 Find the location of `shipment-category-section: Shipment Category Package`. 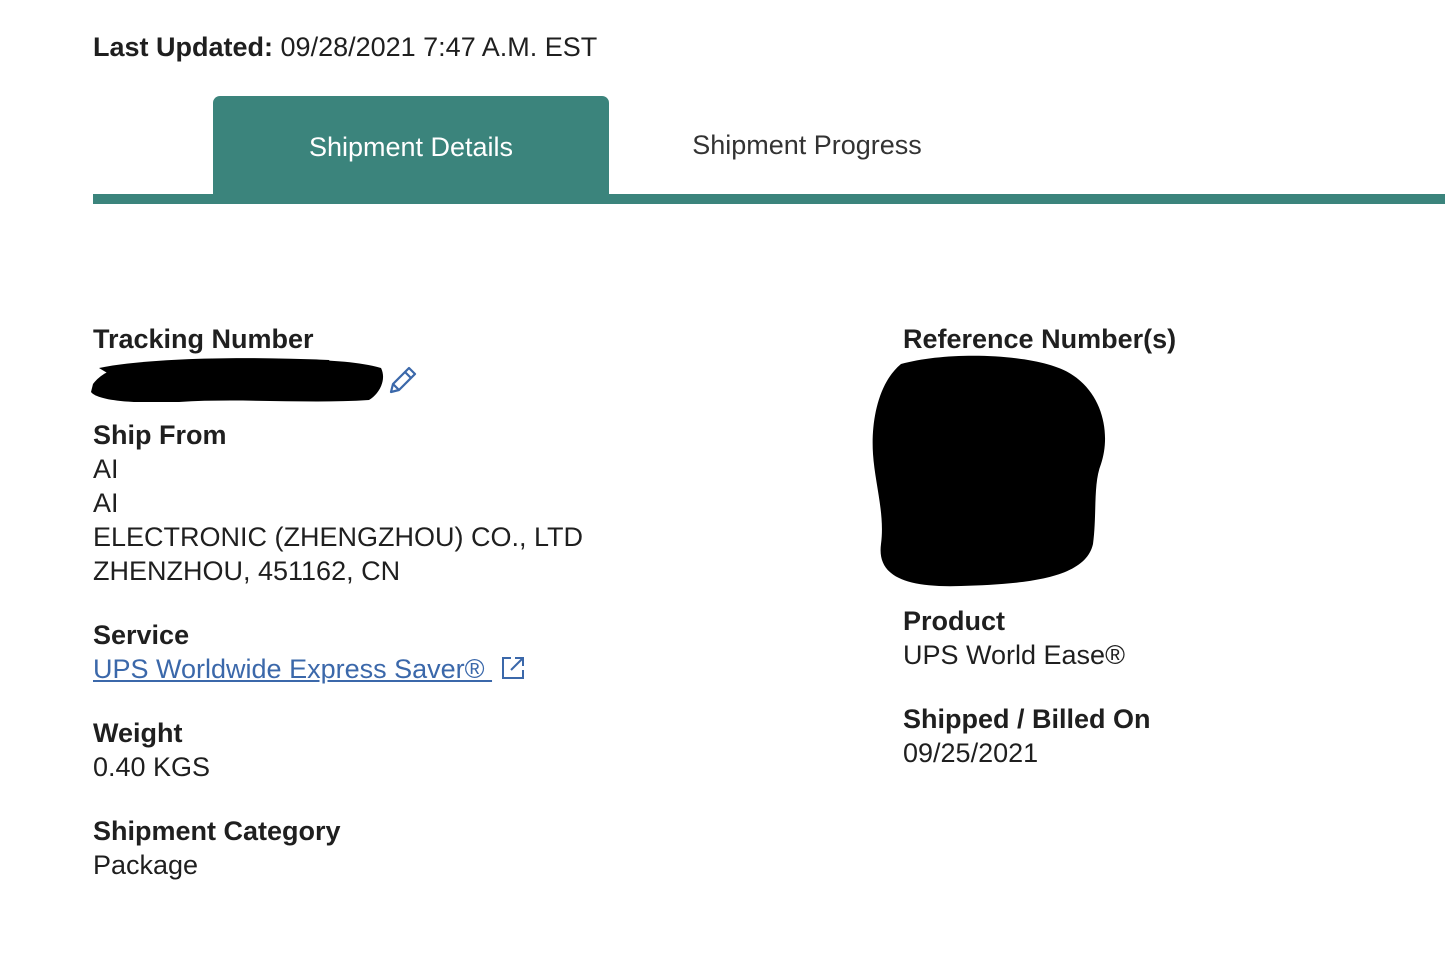

shipment-category-section: Shipment Category Package is located at coordinates (453, 848).